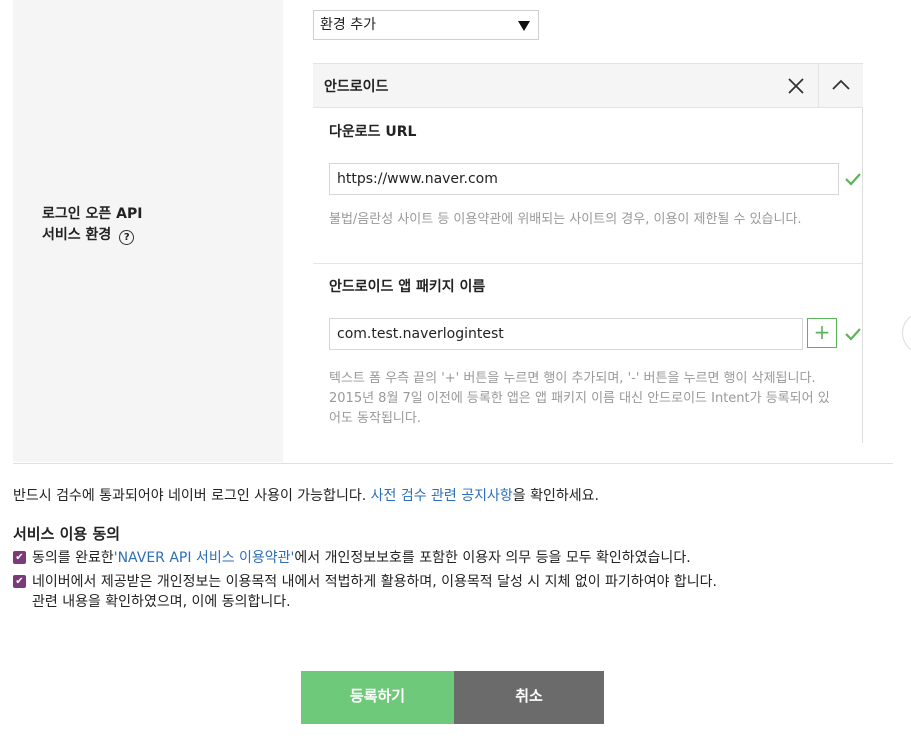  I want to click on env-add-select: 환경 추가, so click(426, 25).